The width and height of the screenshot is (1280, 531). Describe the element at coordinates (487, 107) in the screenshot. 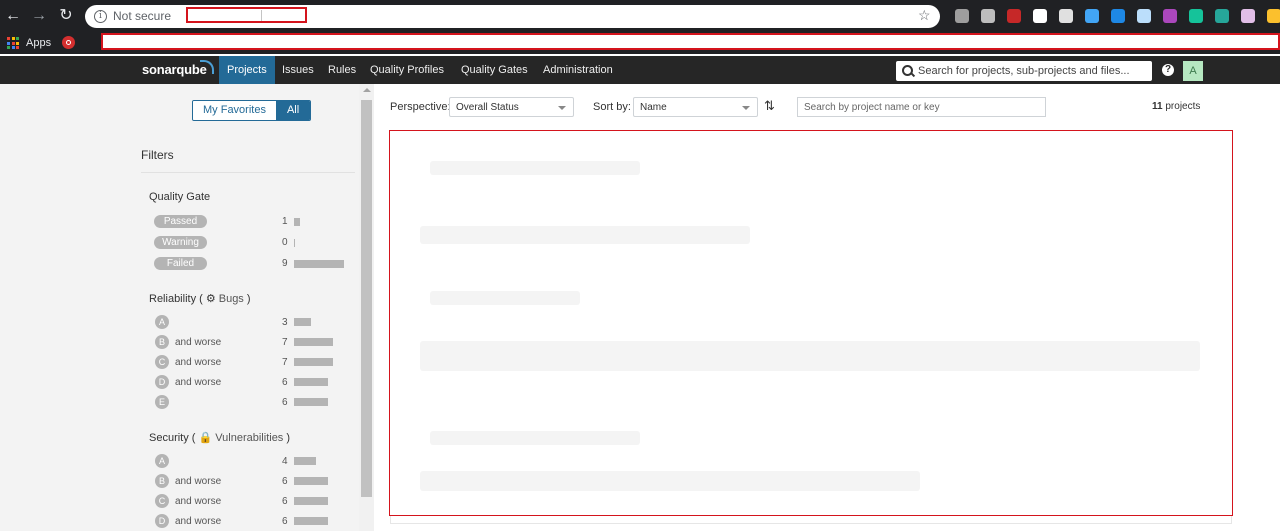

I see `perspective-value: Overall Status` at that location.